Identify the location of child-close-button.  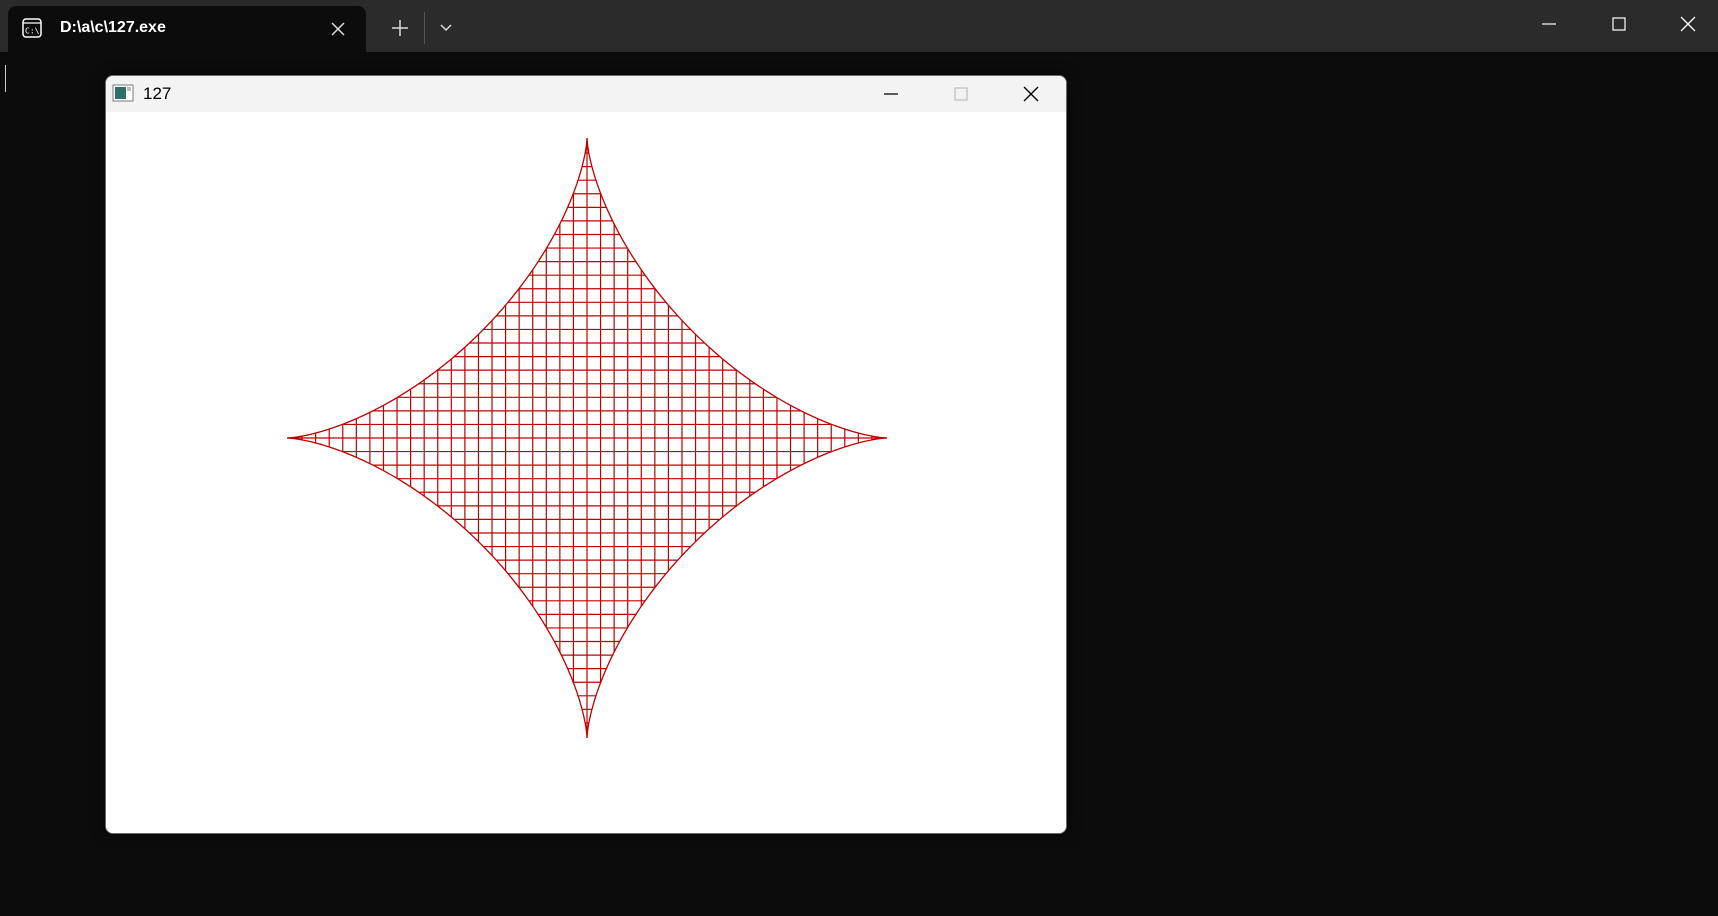
(1031, 94).